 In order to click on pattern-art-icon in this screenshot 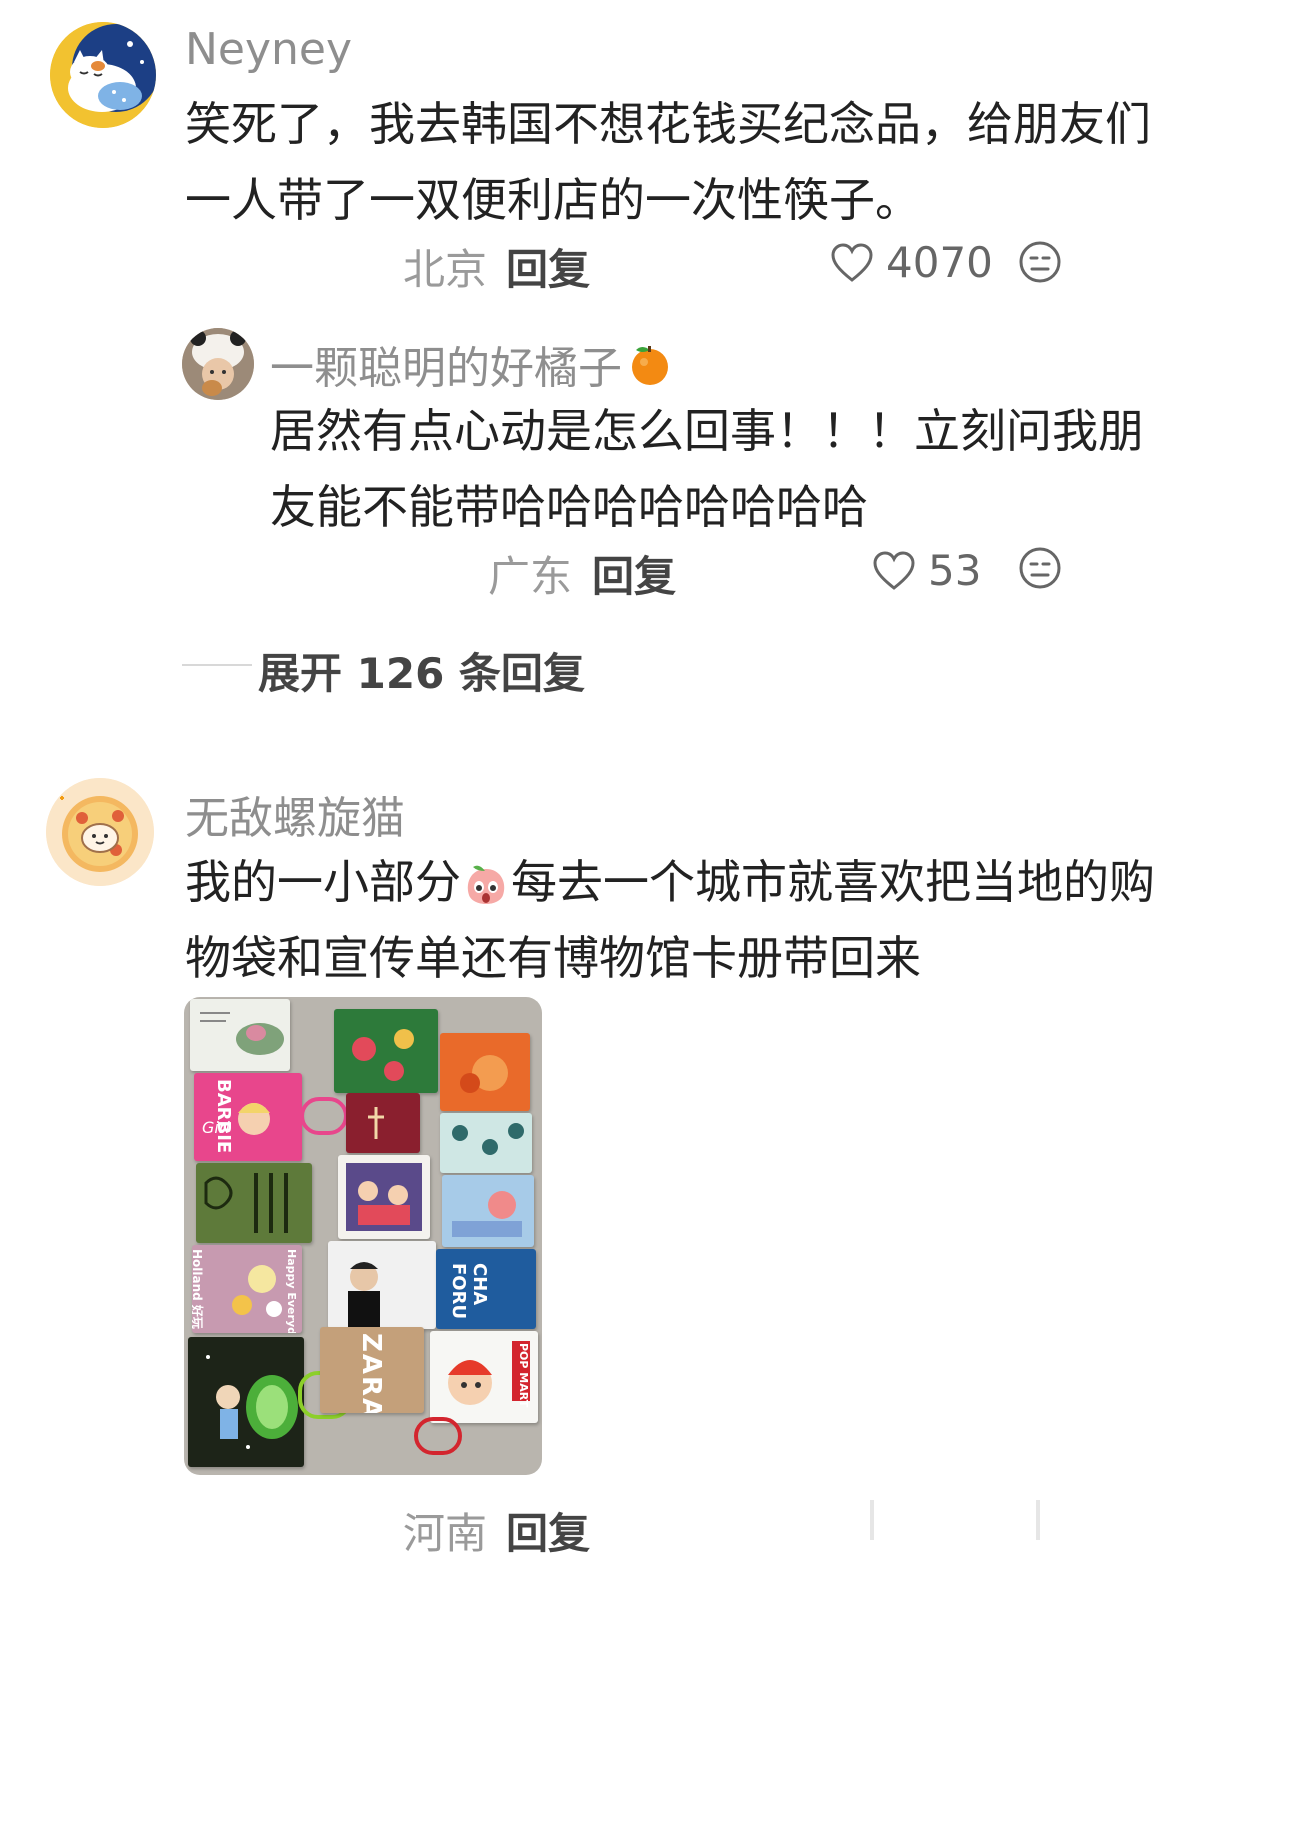, I will do `click(488, 1139)`.